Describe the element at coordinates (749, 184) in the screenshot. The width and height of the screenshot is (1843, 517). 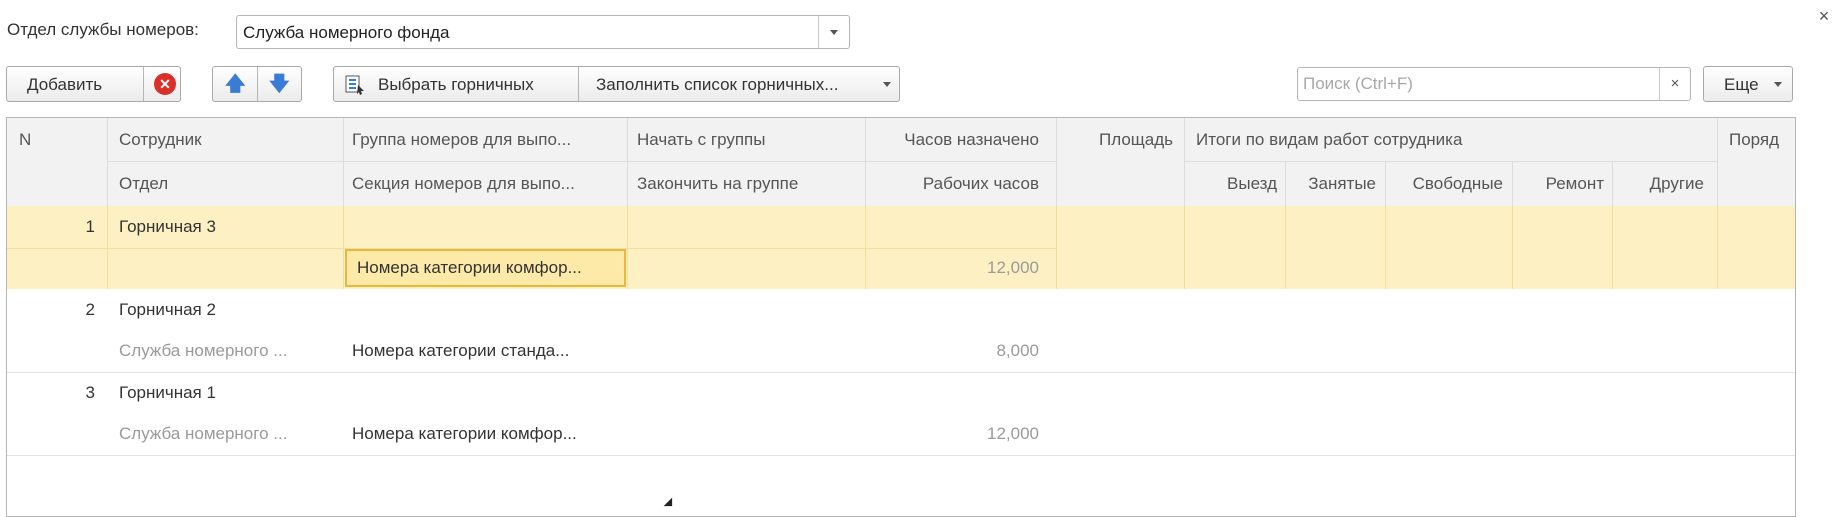
I see `col-end-group: Закончить на группе` at that location.